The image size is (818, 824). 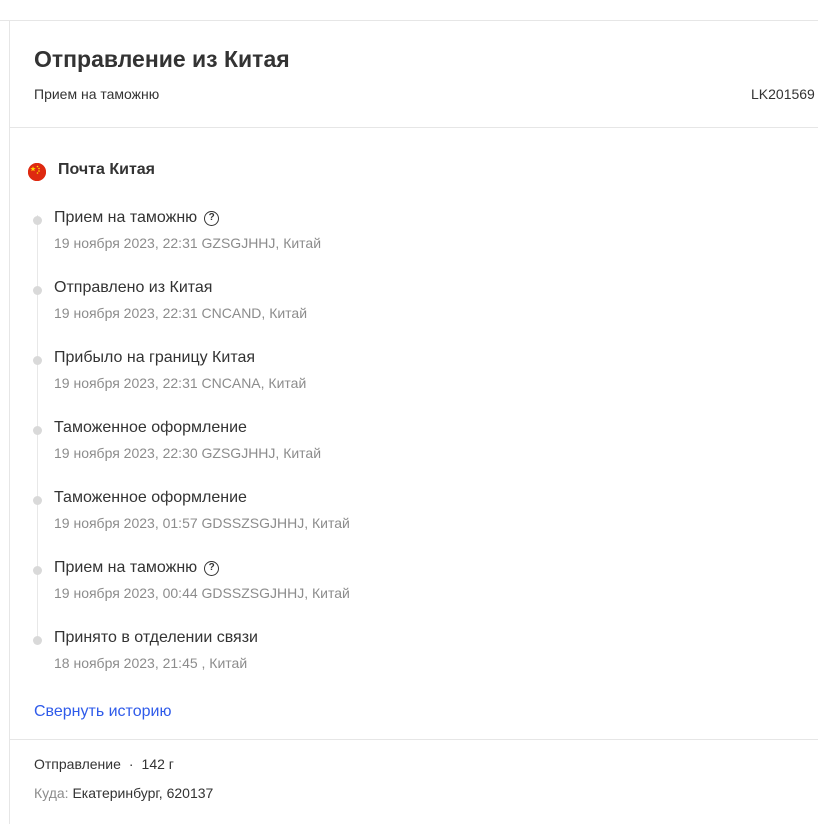 I want to click on event-meta: 19 ноября 2023, 22:31 GZSGJHHJ, Китай, so click(x=188, y=243).